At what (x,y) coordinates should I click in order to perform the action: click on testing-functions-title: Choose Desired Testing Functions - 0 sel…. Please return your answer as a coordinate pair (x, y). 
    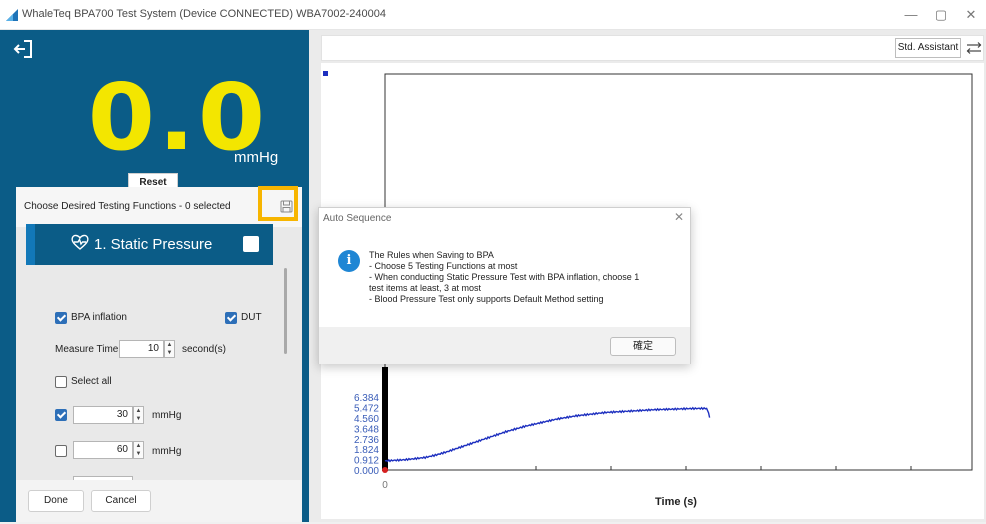
    Looking at the image, I should click on (127, 206).